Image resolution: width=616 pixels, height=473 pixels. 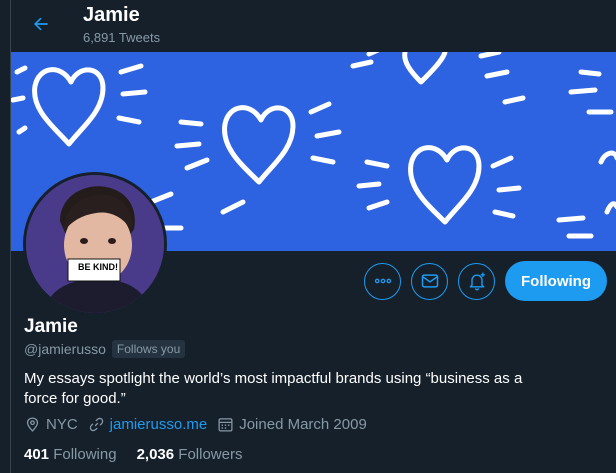 I want to click on mail-icon, so click(x=429, y=281).